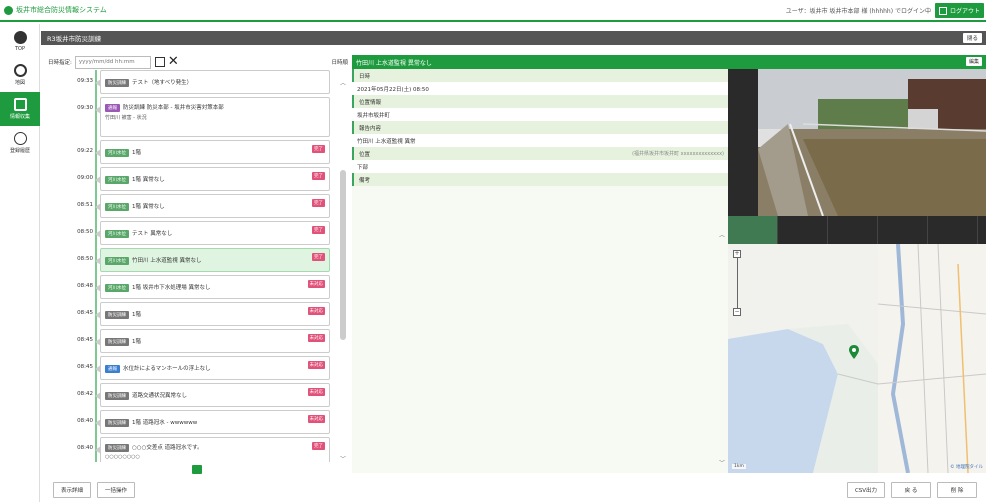 This screenshot has height=502, width=986. I want to click on timeline-item: 09:00 河川水位 1階 異常なし 完了, so click(193, 179).